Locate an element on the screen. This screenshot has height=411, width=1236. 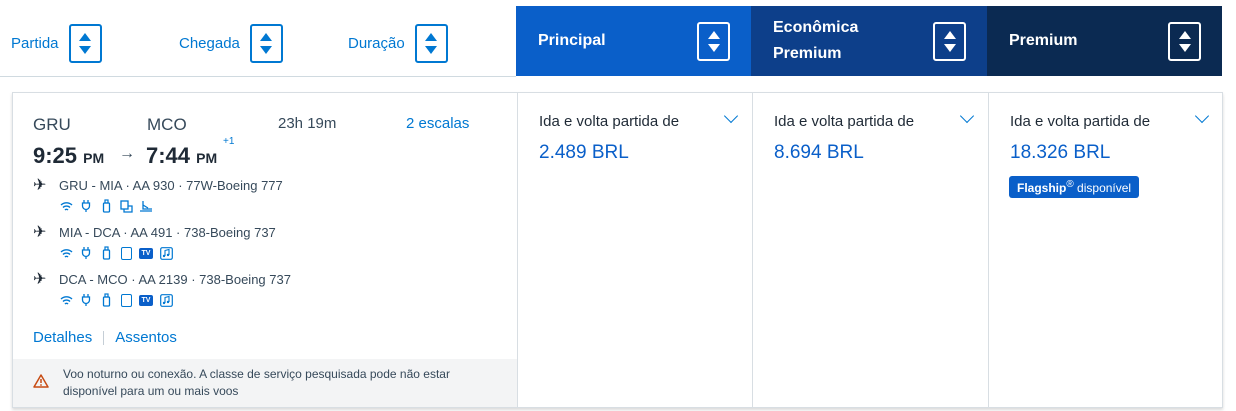
fare-main-label: Ida e volta partida de is located at coordinates (609, 121).